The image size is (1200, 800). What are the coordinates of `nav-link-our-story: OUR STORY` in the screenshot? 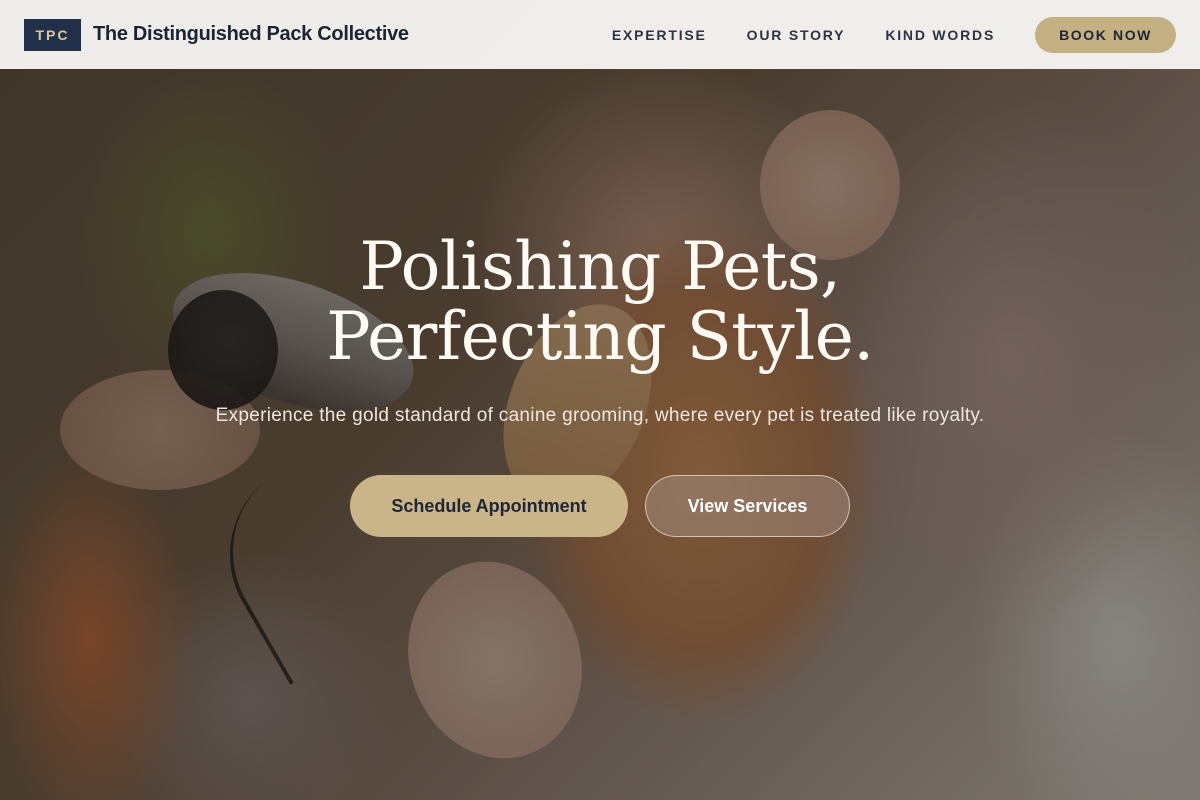 It's located at (796, 35).